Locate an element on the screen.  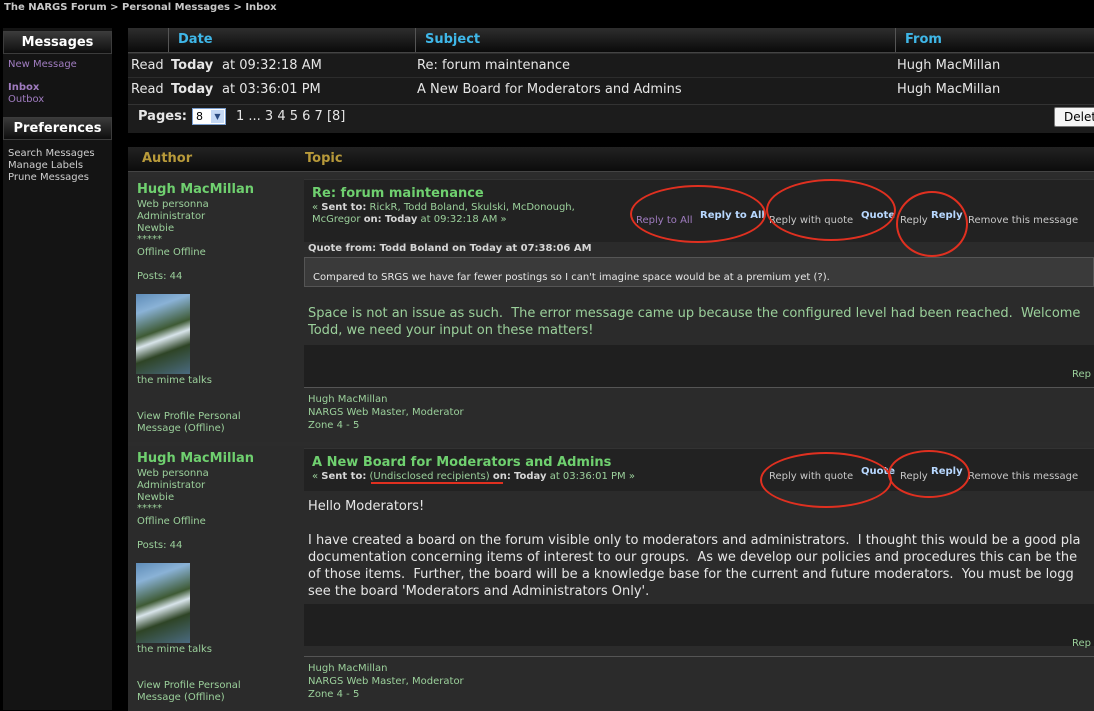
row-subject-link: Re: forum maintenance is located at coordinates (493, 66).